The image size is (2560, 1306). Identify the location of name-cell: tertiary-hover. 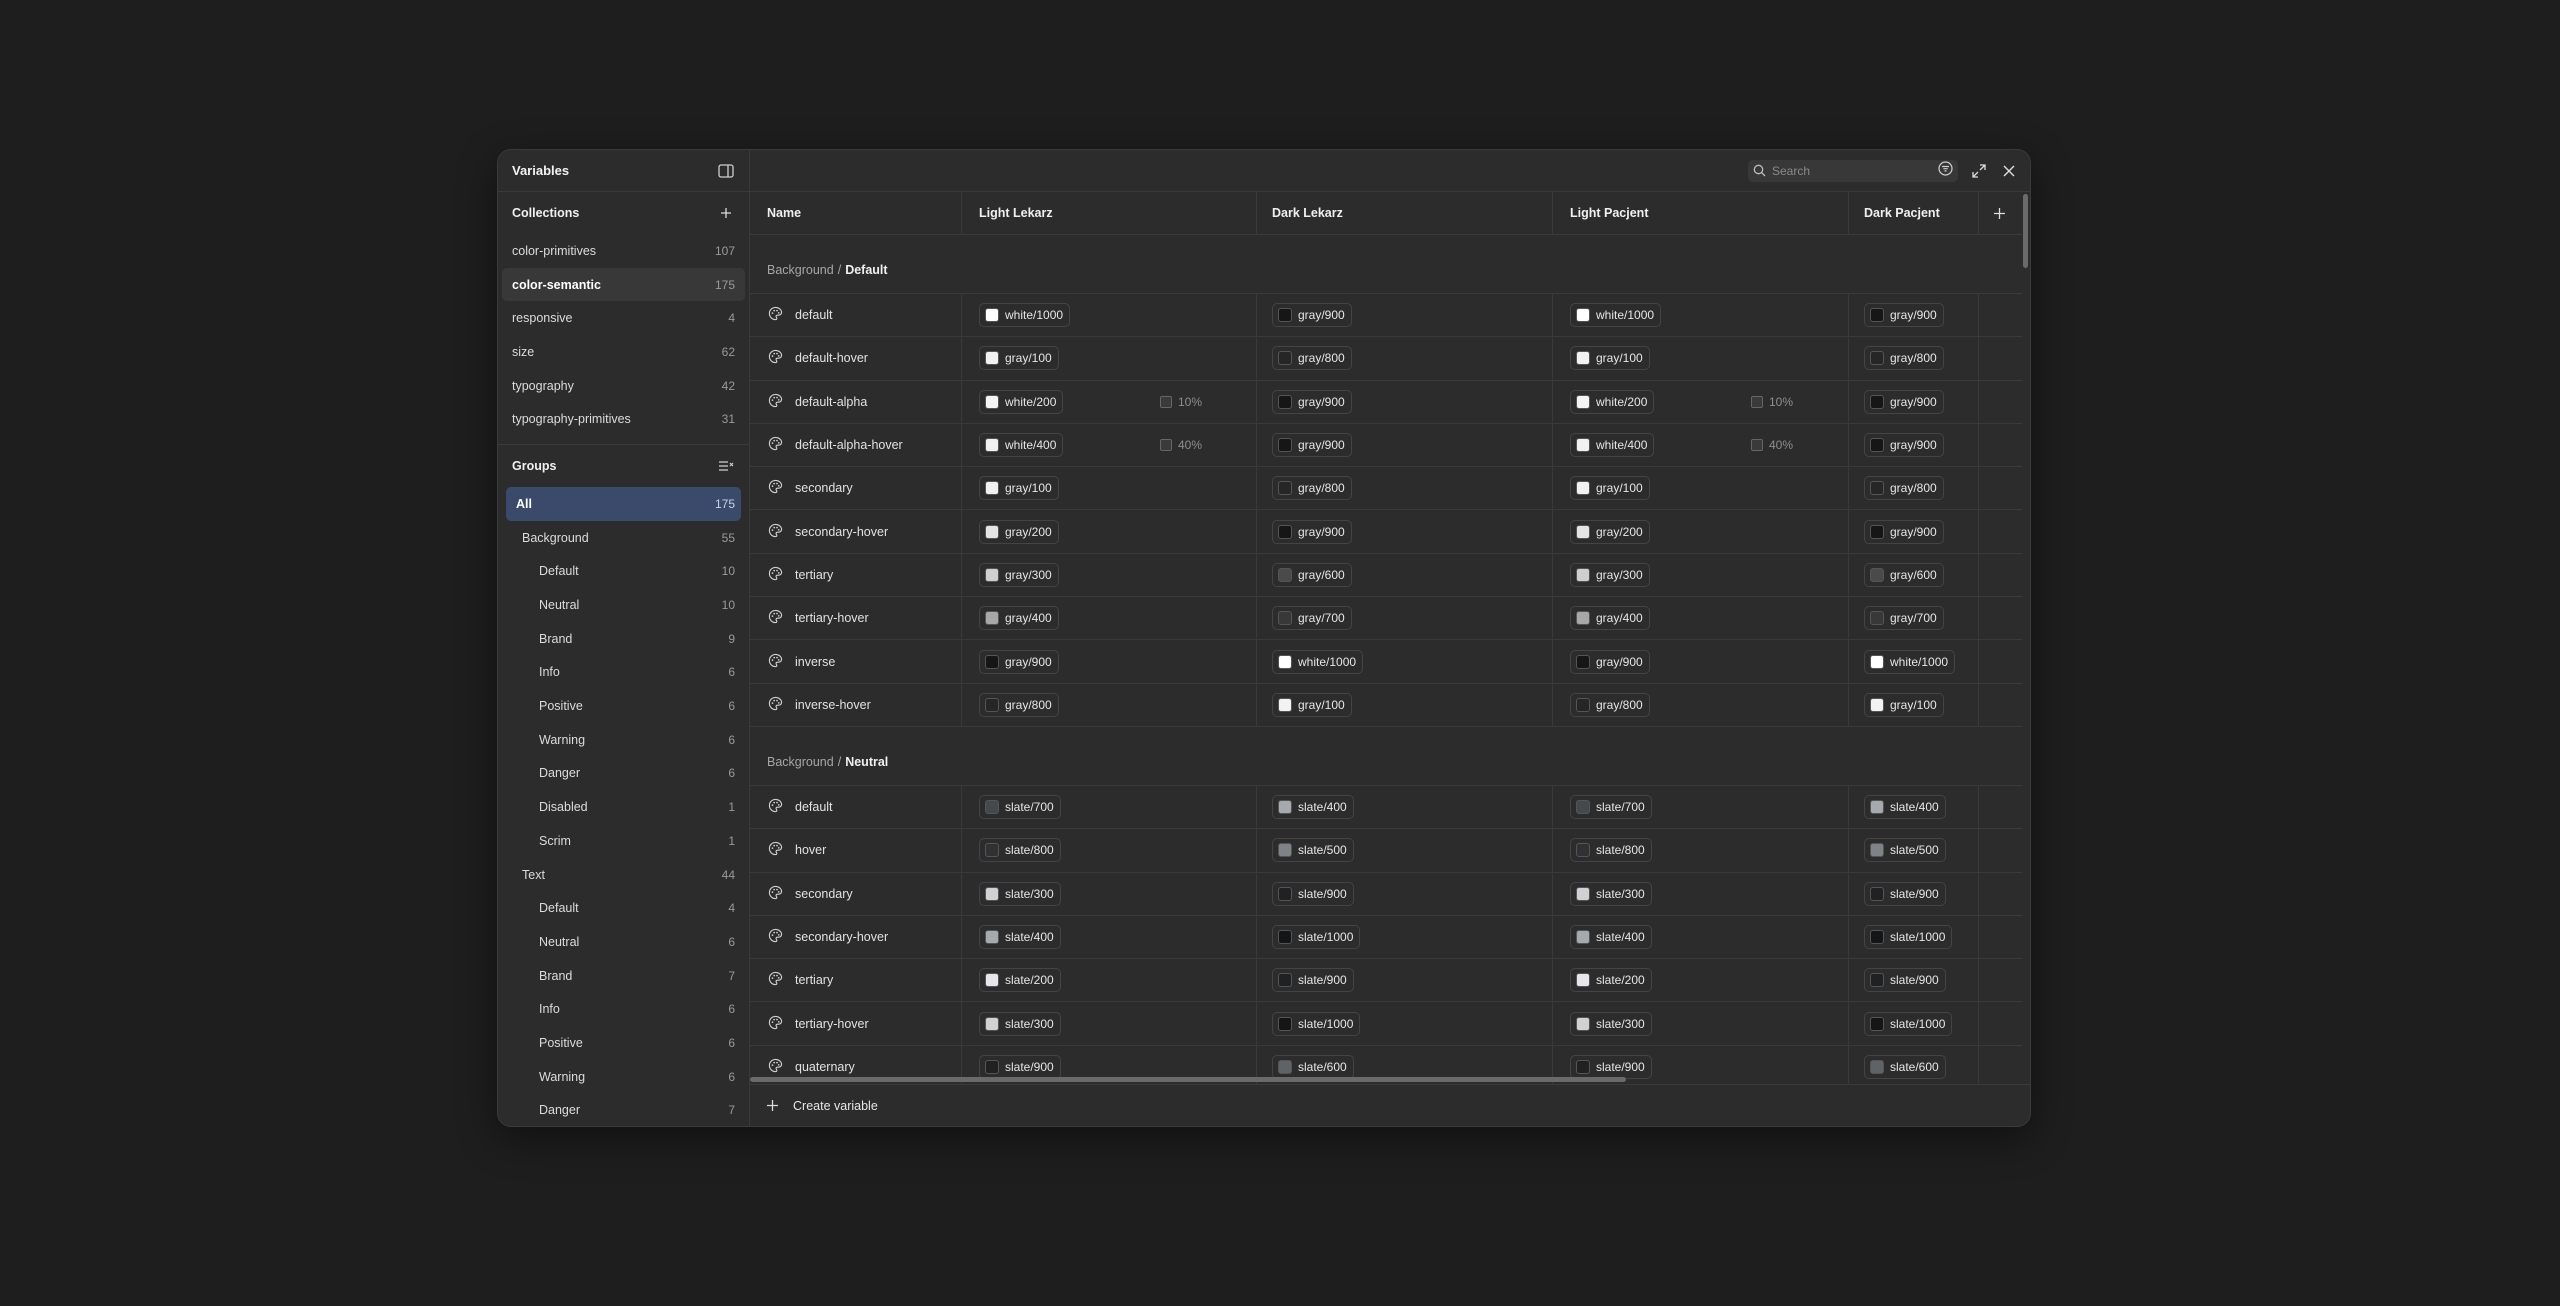
(856, 1023).